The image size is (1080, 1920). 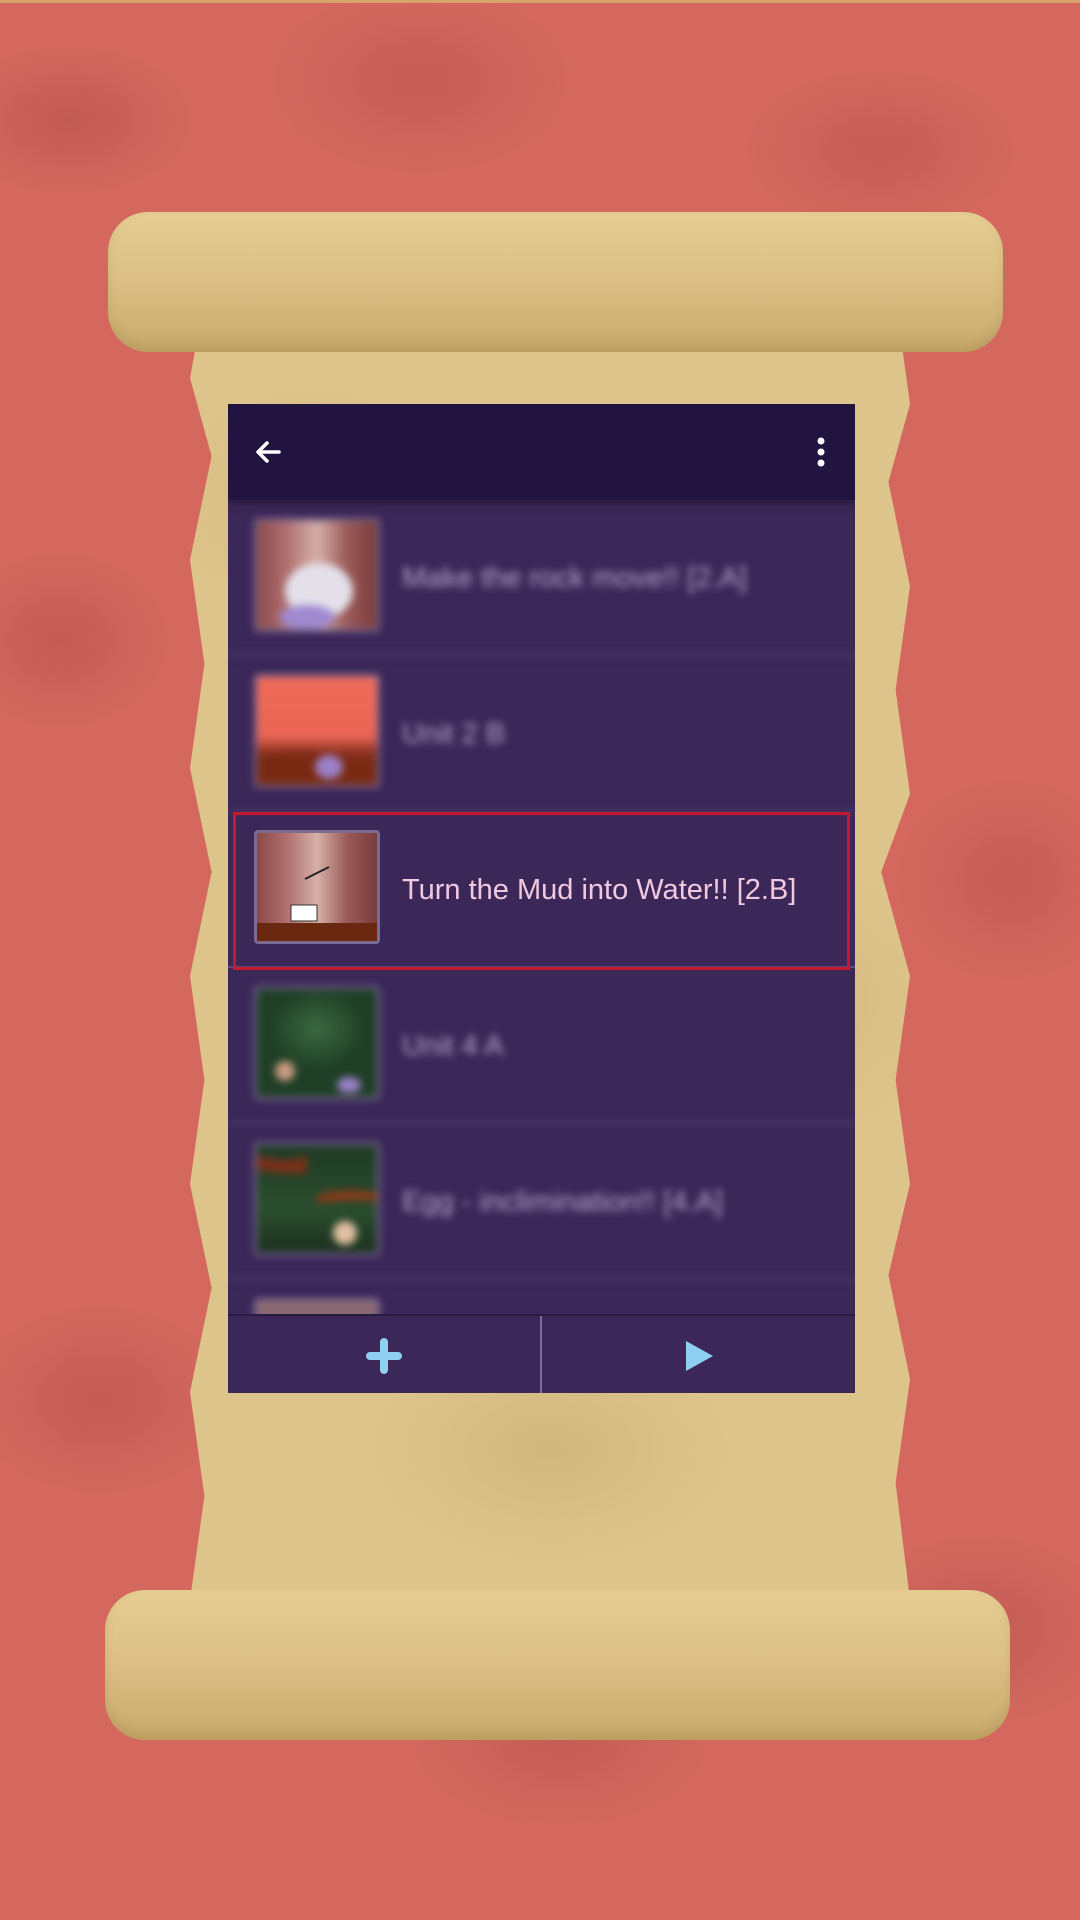 What do you see at coordinates (562, 1201) in the screenshot?
I see `list-item-label: Egg - inclimination!! [4.A]` at bounding box center [562, 1201].